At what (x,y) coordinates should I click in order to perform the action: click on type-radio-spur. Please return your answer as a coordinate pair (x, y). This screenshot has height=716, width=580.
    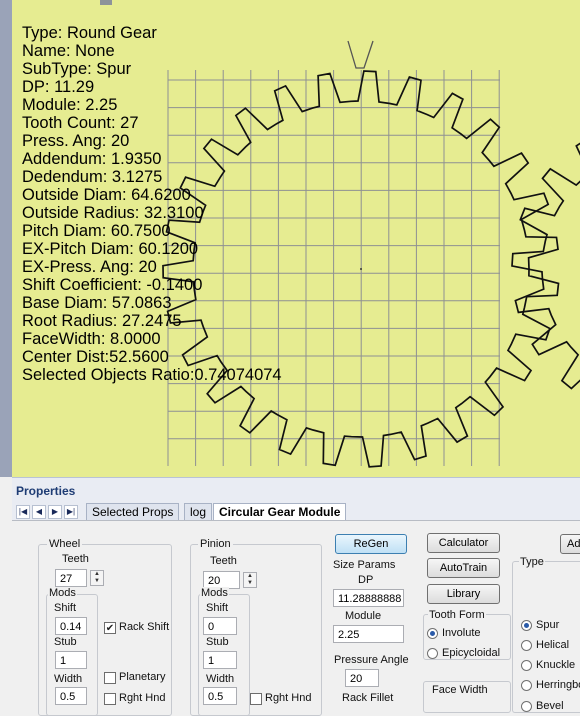
    Looking at the image, I should click on (526, 625).